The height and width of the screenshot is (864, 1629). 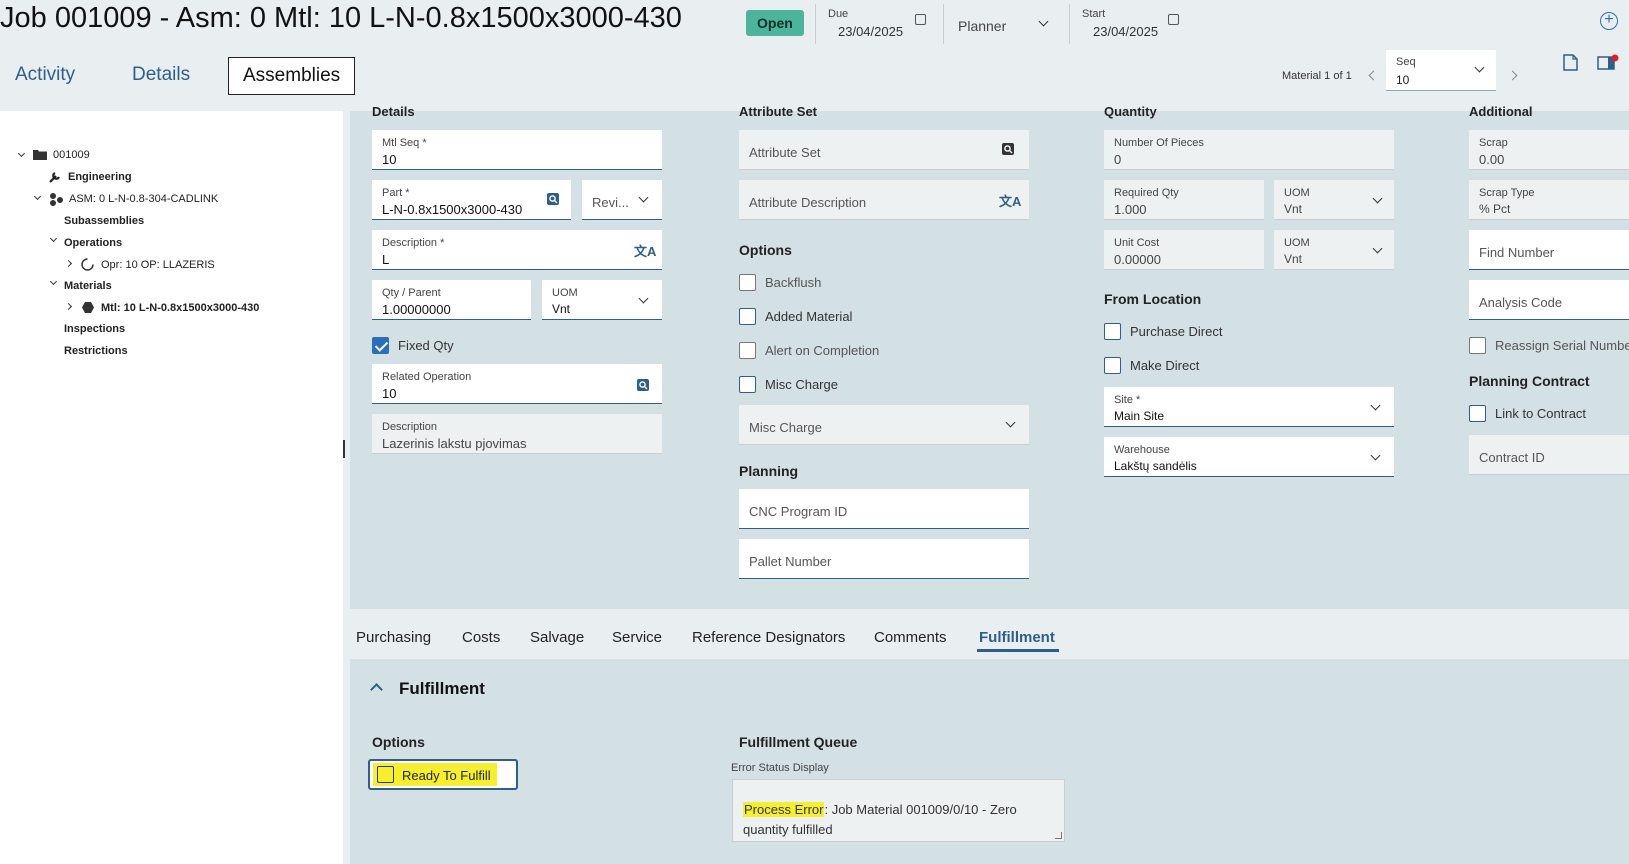 I want to click on checkbox-checked-icon, so click(x=380, y=345).